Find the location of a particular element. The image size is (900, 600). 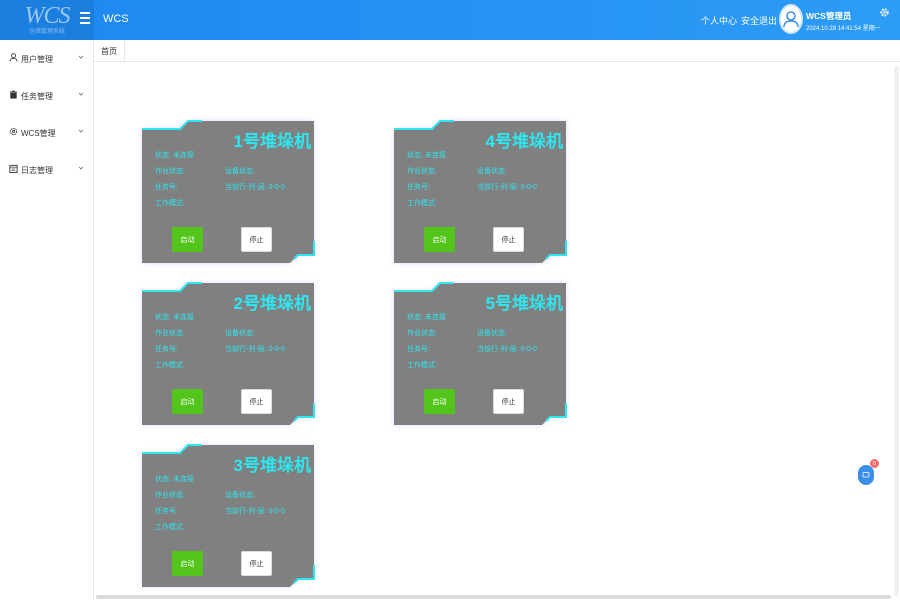

floating-message-button is located at coordinates (866, 475).